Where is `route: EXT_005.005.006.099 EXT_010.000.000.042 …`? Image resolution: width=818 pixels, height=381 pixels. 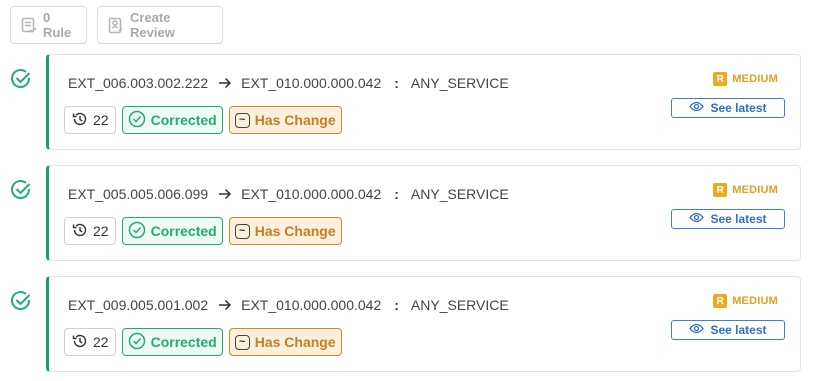 route: EXT_005.005.006.099 EXT_010.000.000.042 … is located at coordinates (288, 194).